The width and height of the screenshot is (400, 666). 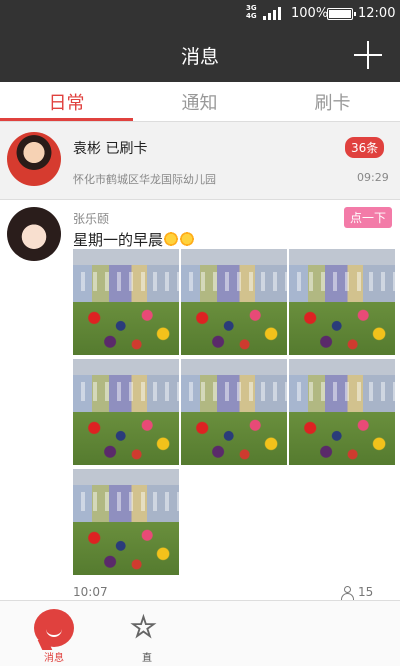 What do you see at coordinates (341, 14) in the screenshot?
I see `battery-icon` at bounding box center [341, 14].